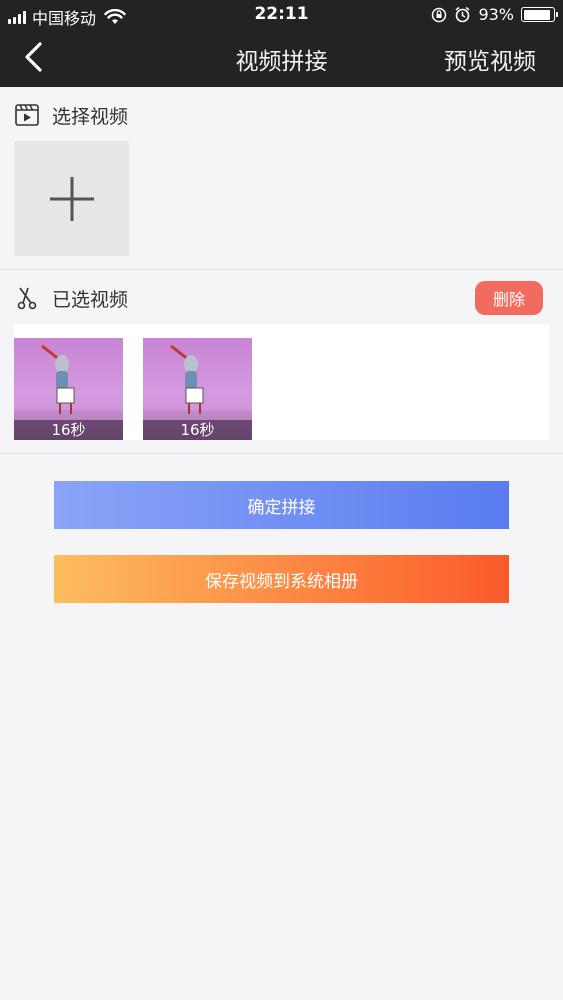  I want to click on battery-fill, so click(537, 14).